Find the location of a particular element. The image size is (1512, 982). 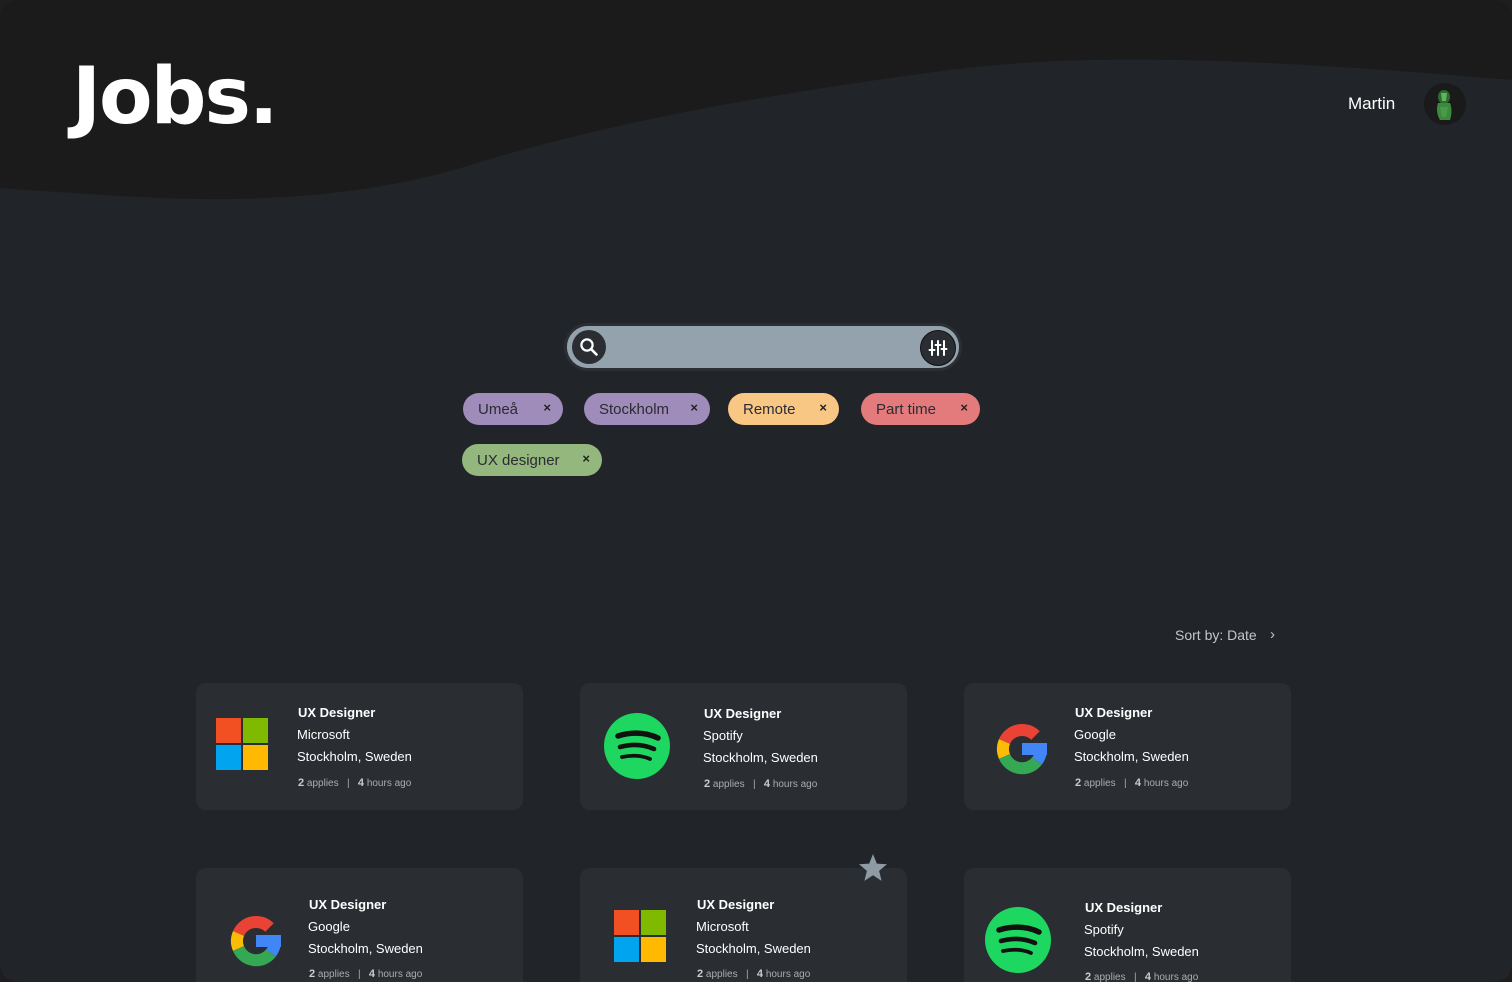

search-input is located at coordinates (769, 348).